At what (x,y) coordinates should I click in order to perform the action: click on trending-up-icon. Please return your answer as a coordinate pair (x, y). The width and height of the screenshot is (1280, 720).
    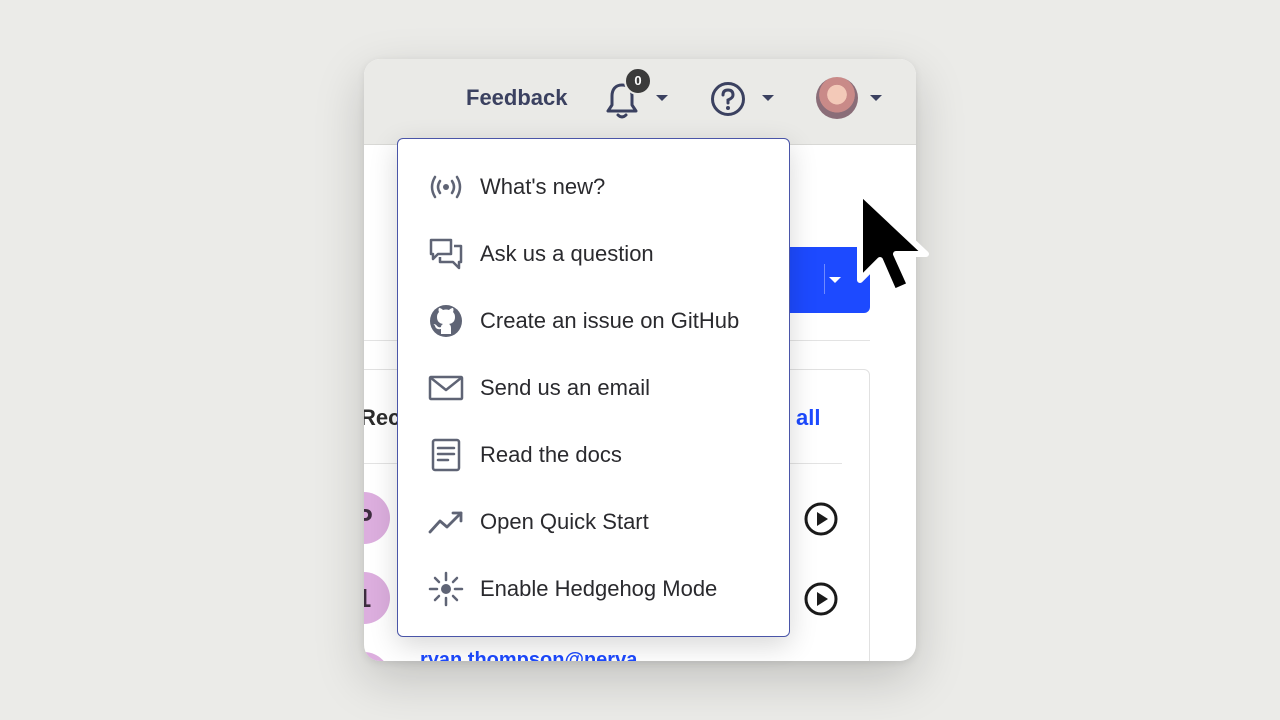
    Looking at the image, I should click on (445, 522).